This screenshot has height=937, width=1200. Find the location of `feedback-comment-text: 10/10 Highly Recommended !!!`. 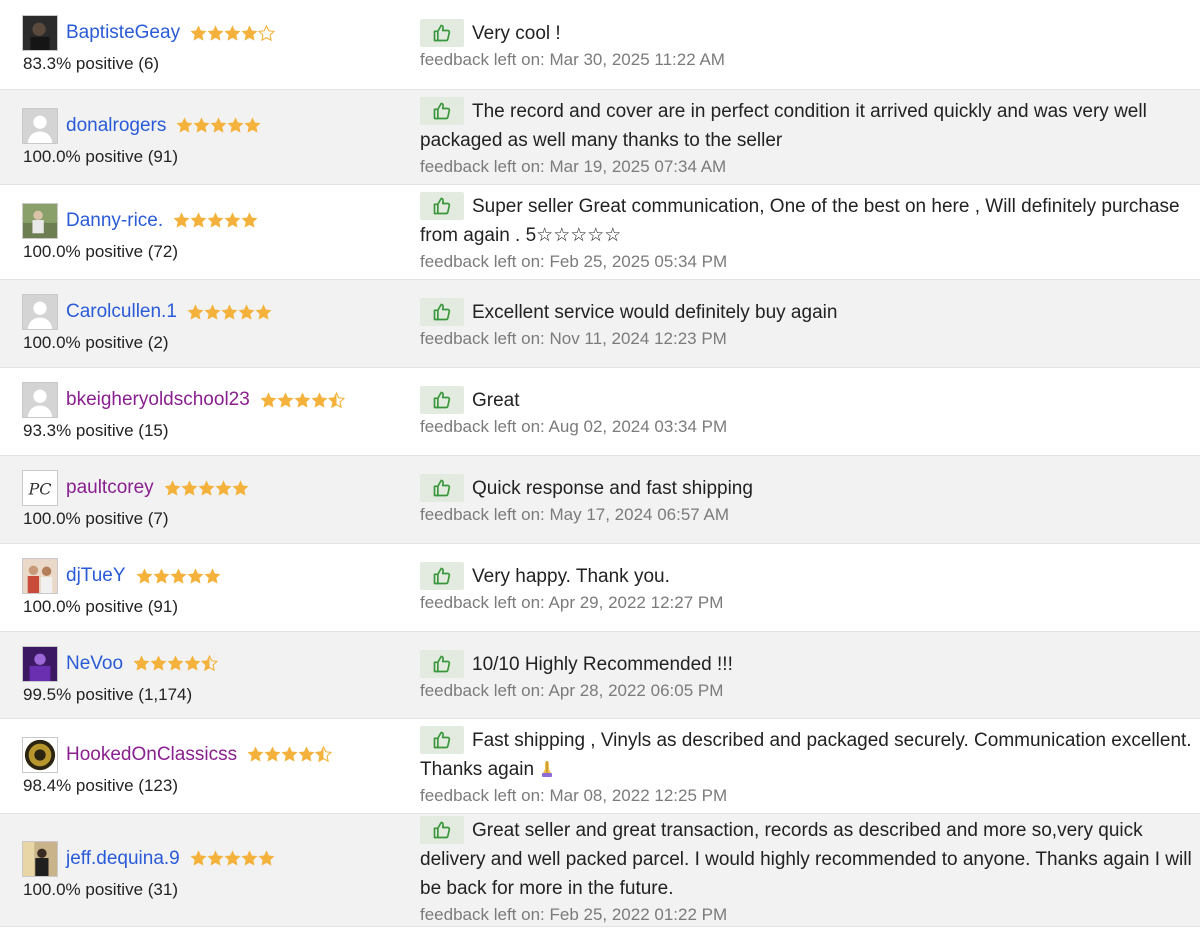

feedback-comment-text: 10/10 Highly Recommended !!! is located at coordinates (602, 664).